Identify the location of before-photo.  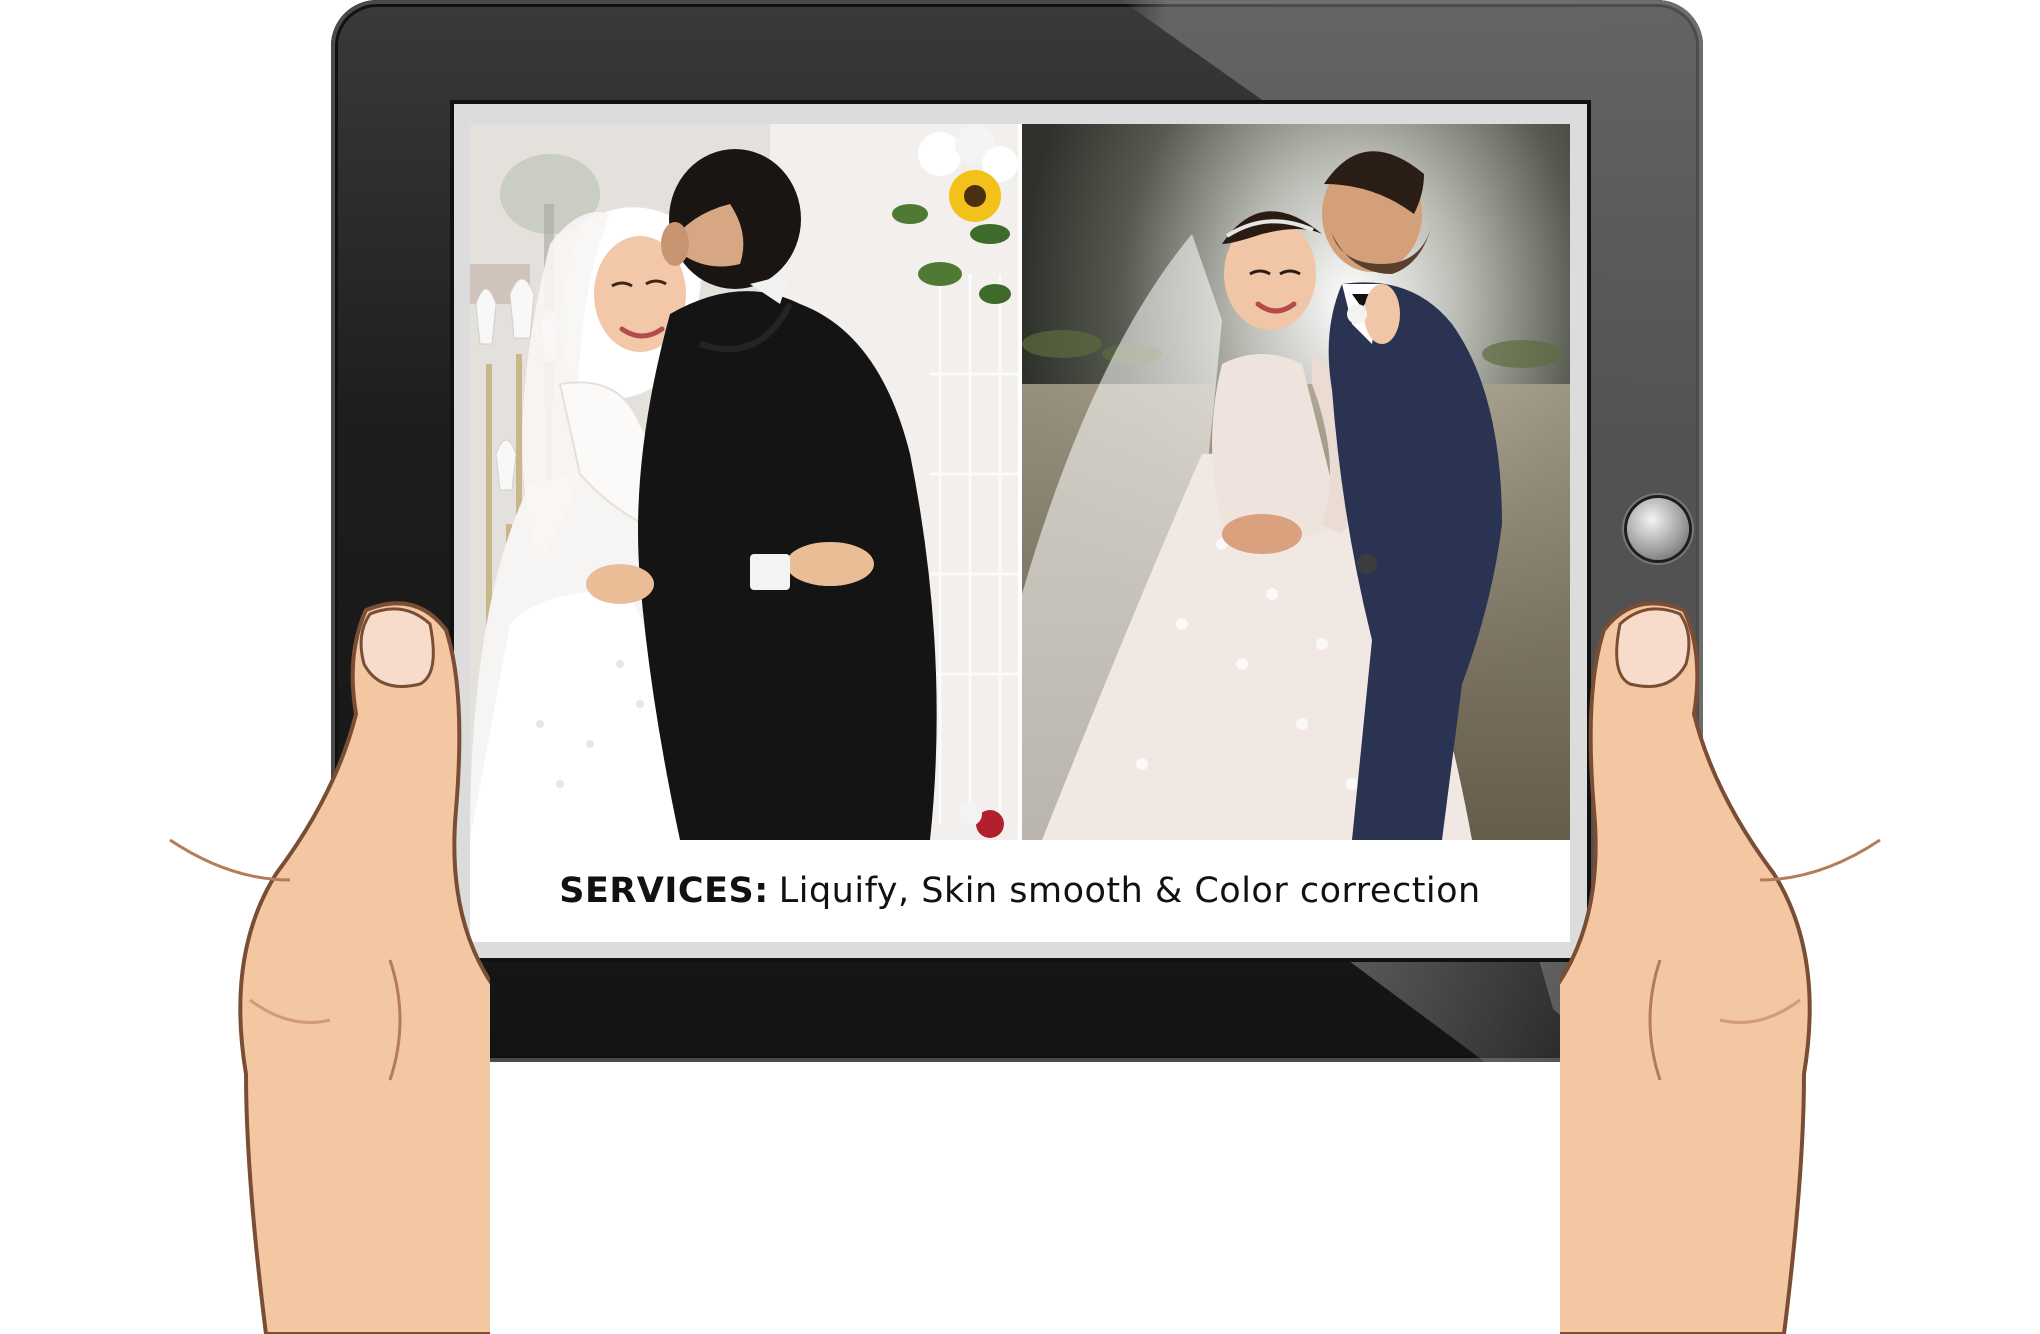
(744, 482).